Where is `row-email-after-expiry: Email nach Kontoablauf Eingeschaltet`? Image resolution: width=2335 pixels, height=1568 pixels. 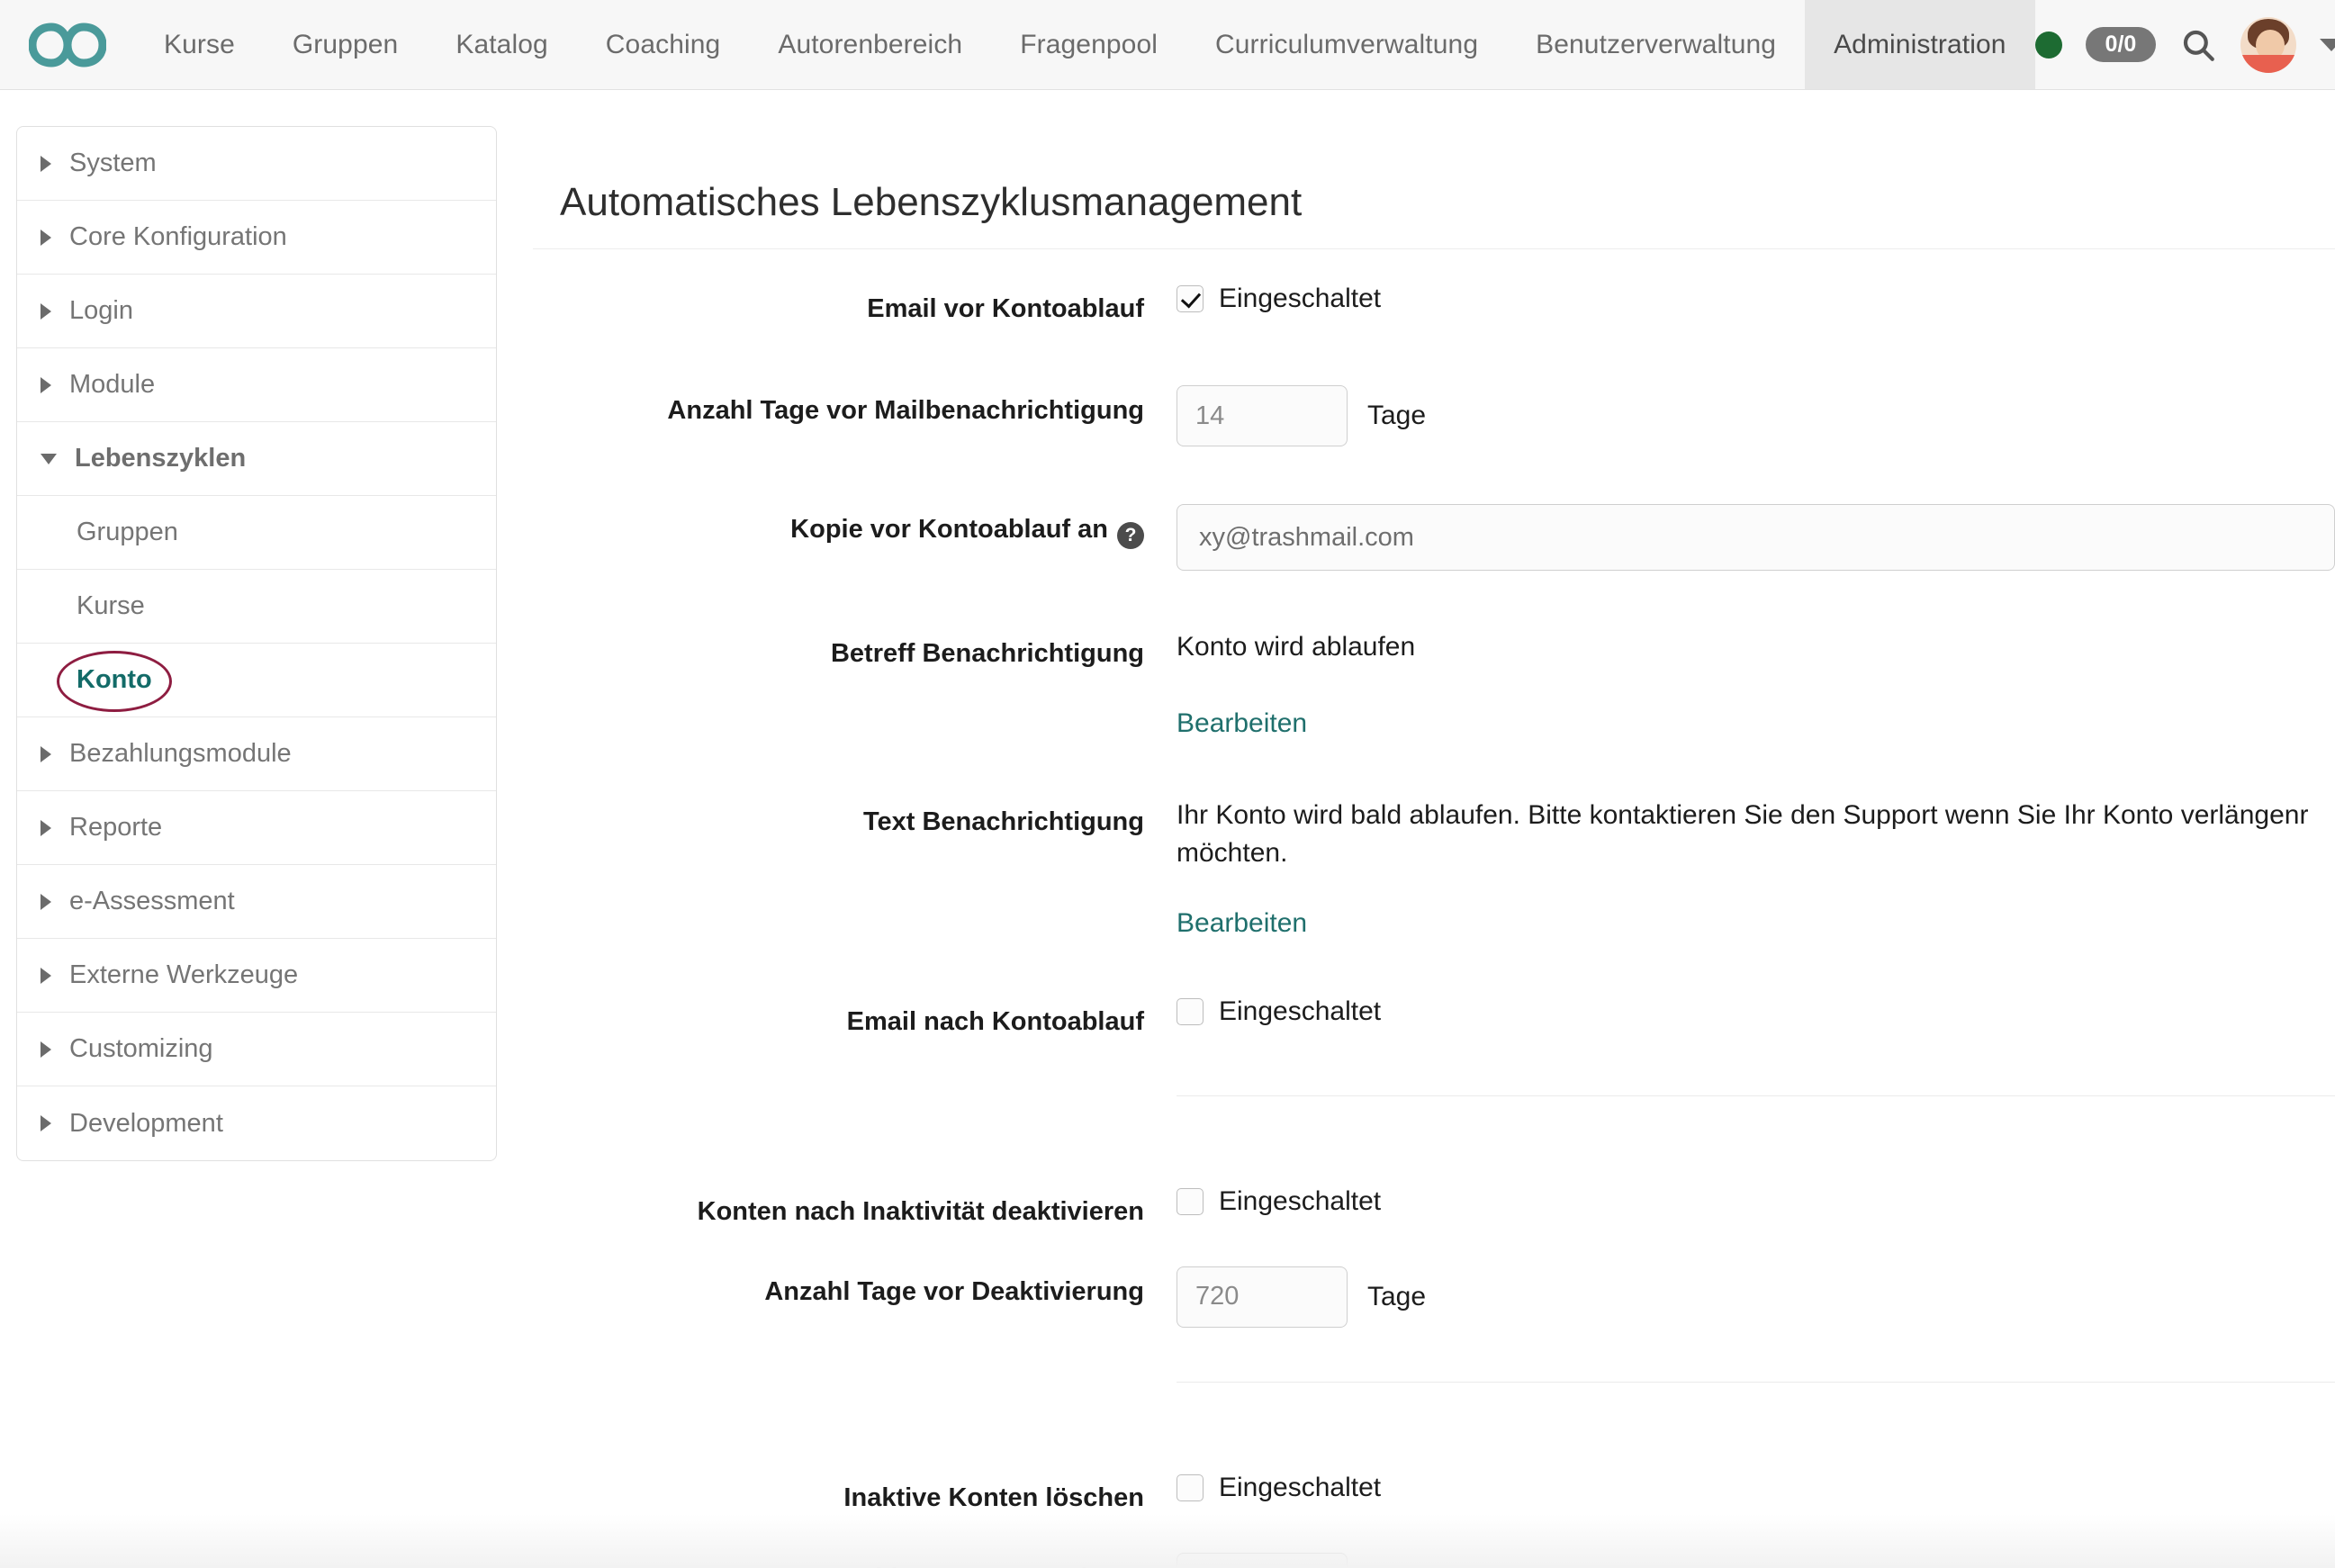
row-email-after-expiry: Email nach Kontoablauf Eingeschaltet is located at coordinates (1434, 1017).